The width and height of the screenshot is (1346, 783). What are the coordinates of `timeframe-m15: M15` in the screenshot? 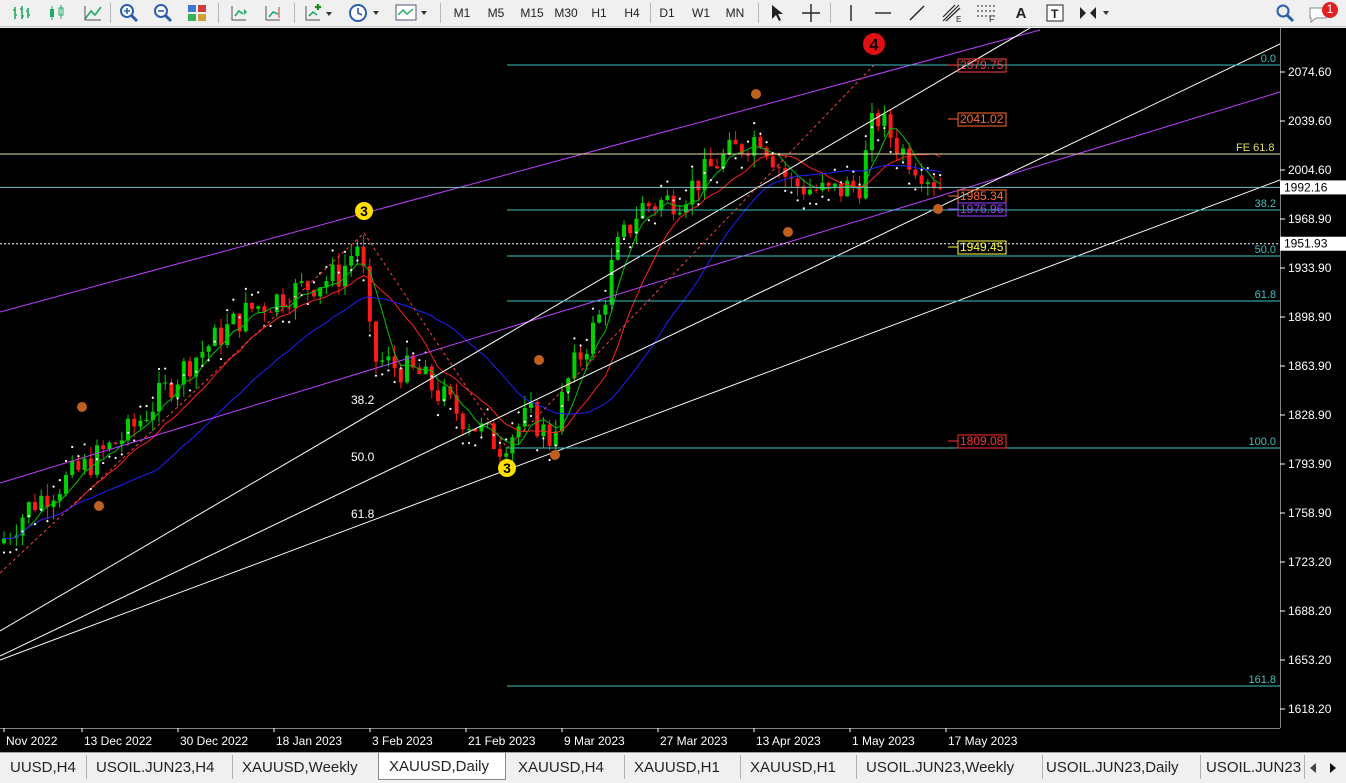 It's located at (532, 13).